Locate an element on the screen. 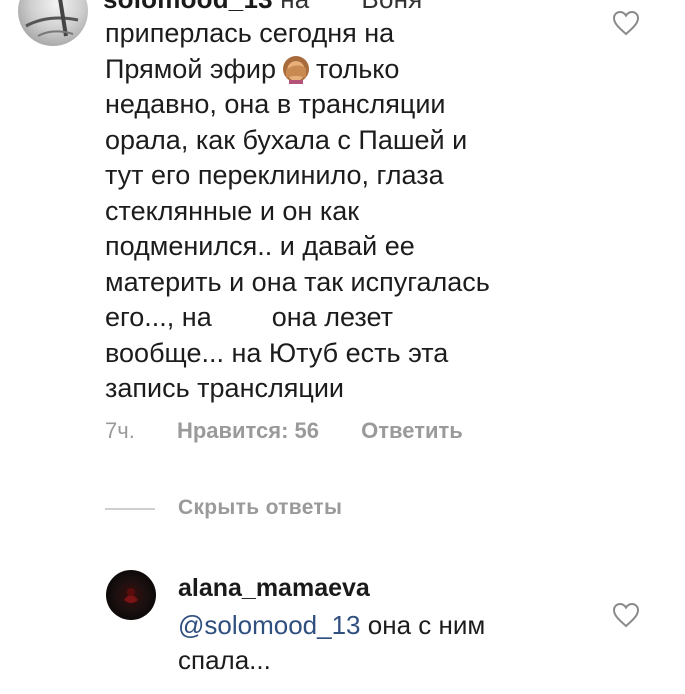  reply-mention: @solomood_13 is located at coordinates (269, 625).